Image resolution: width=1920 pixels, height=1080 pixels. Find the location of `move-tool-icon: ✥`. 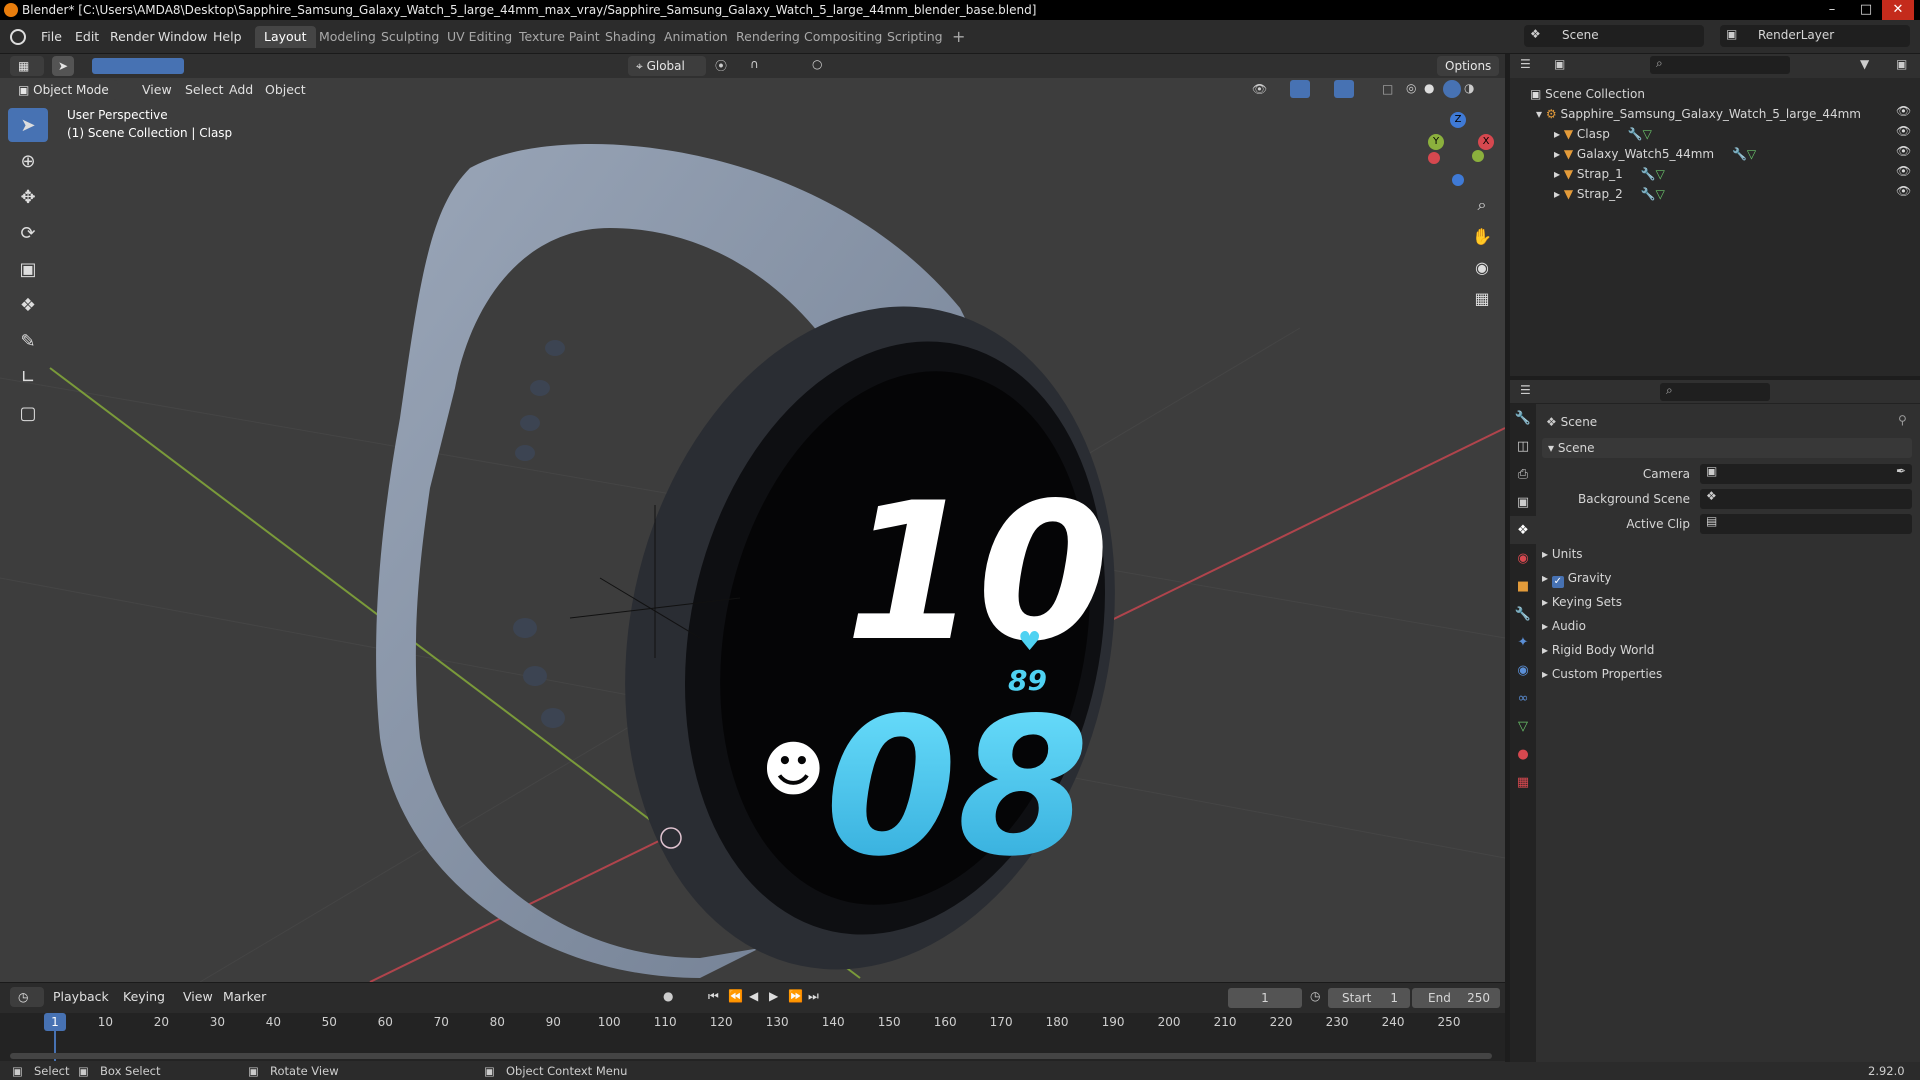

move-tool-icon: ✥ is located at coordinates (28, 197).